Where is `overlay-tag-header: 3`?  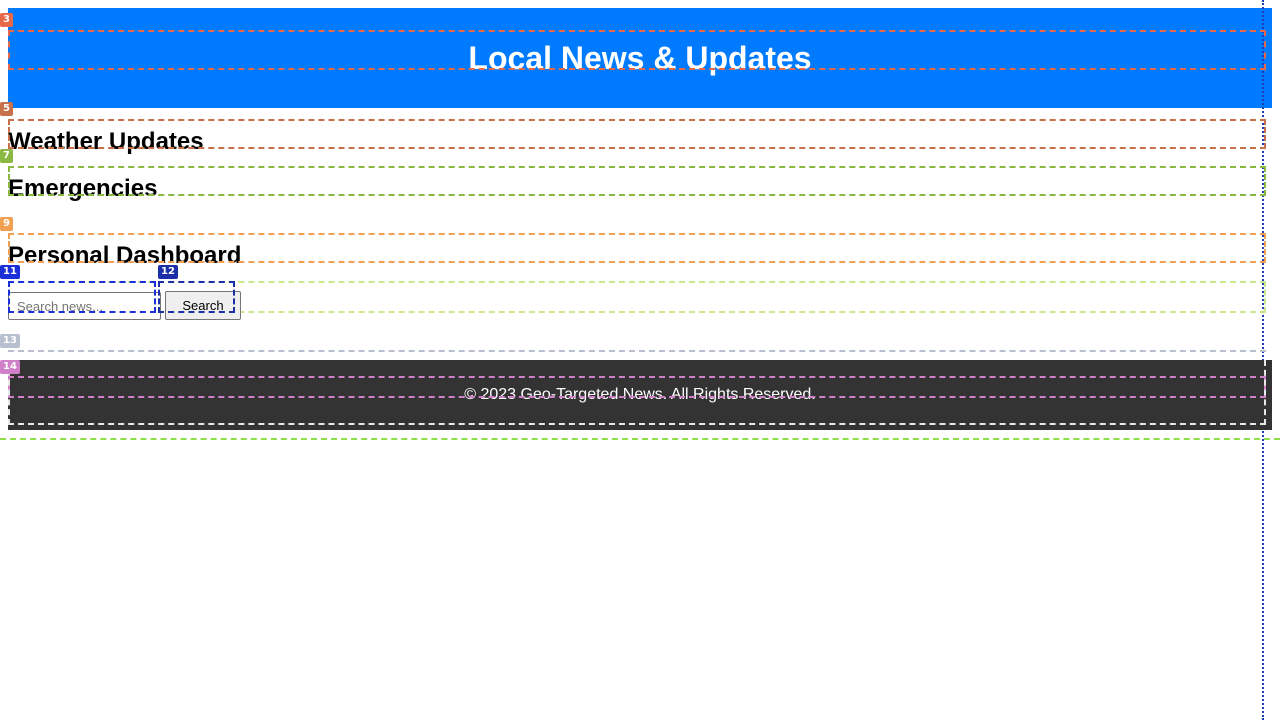 overlay-tag-header: 3 is located at coordinates (6, 20).